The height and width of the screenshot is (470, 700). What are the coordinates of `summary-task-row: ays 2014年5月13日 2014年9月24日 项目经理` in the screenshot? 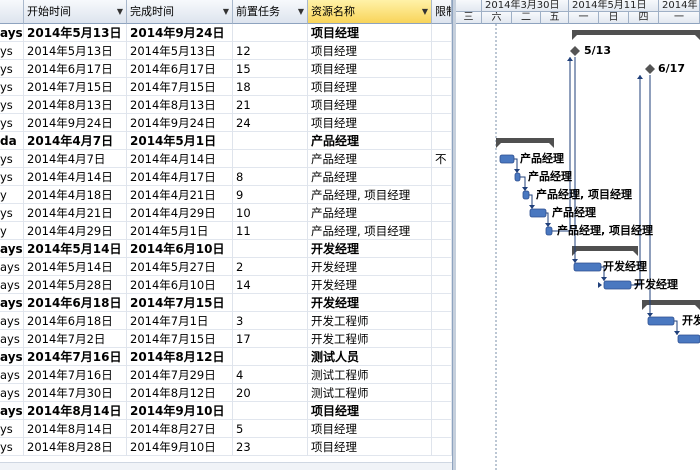 It's located at (226, 33).